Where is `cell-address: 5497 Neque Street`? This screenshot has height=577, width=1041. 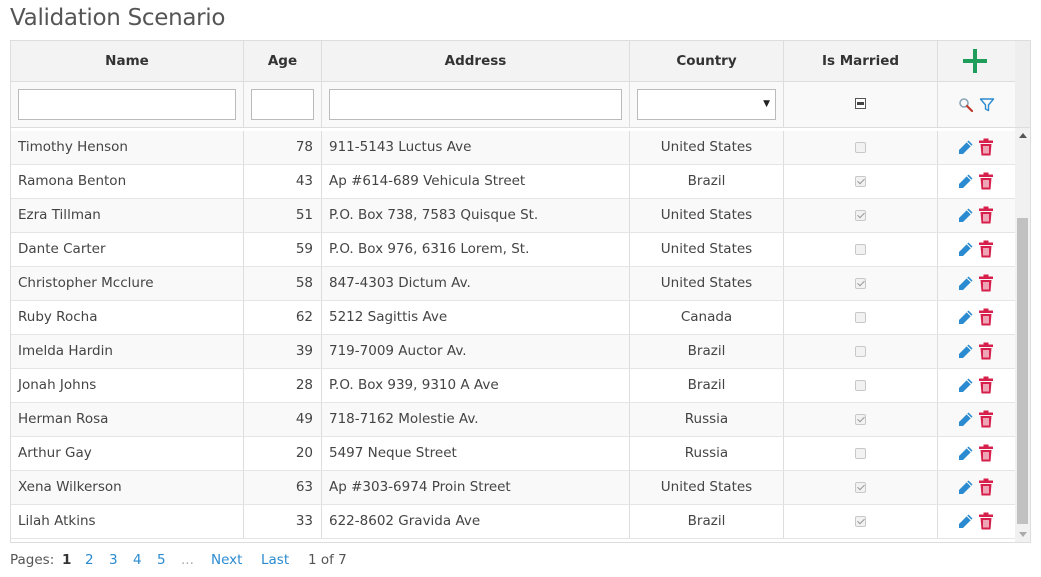
cell-address: 5497 Neque Street is located at coordinates (476, 453).